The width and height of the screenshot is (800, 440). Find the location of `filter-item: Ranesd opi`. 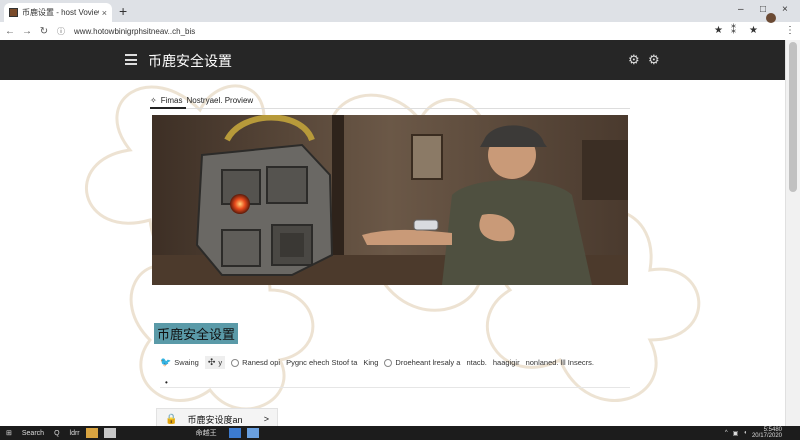

filter-item: Ranesd opi is located at coordinates (255, 362).